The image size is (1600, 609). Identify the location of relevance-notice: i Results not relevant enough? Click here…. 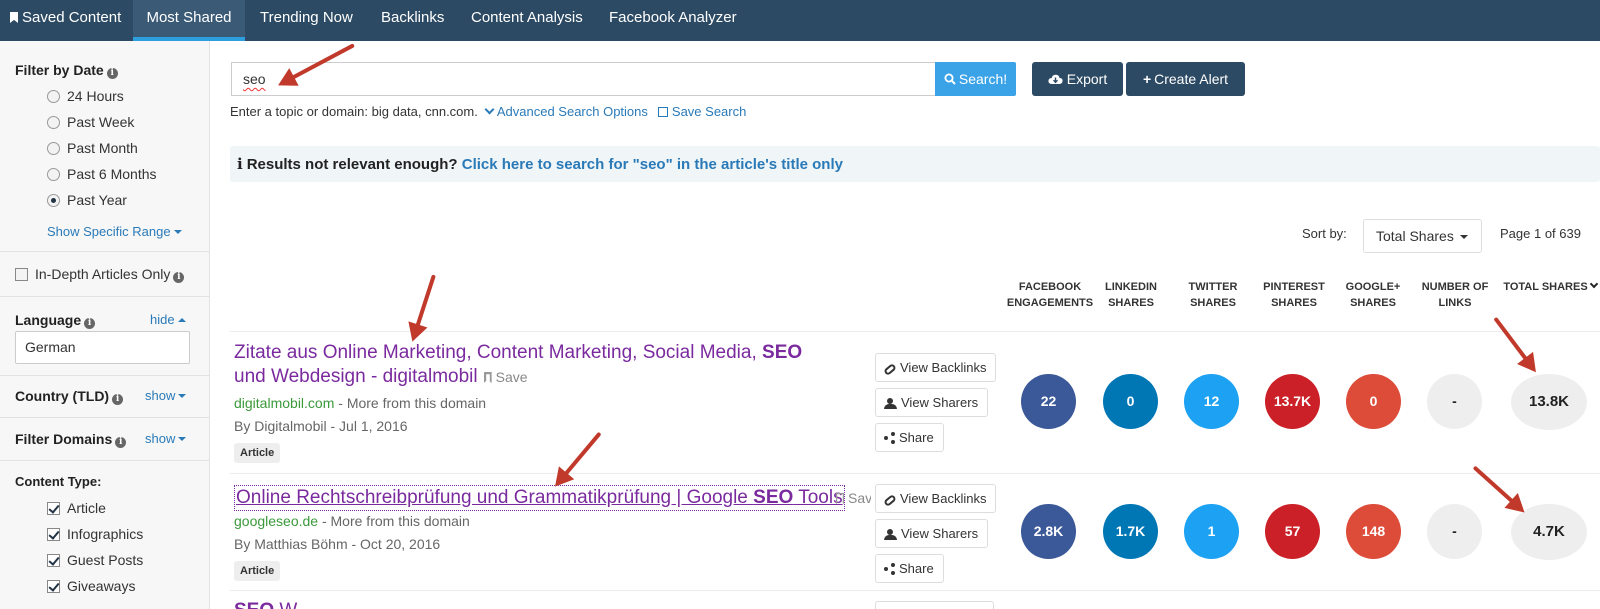
(915, 164).